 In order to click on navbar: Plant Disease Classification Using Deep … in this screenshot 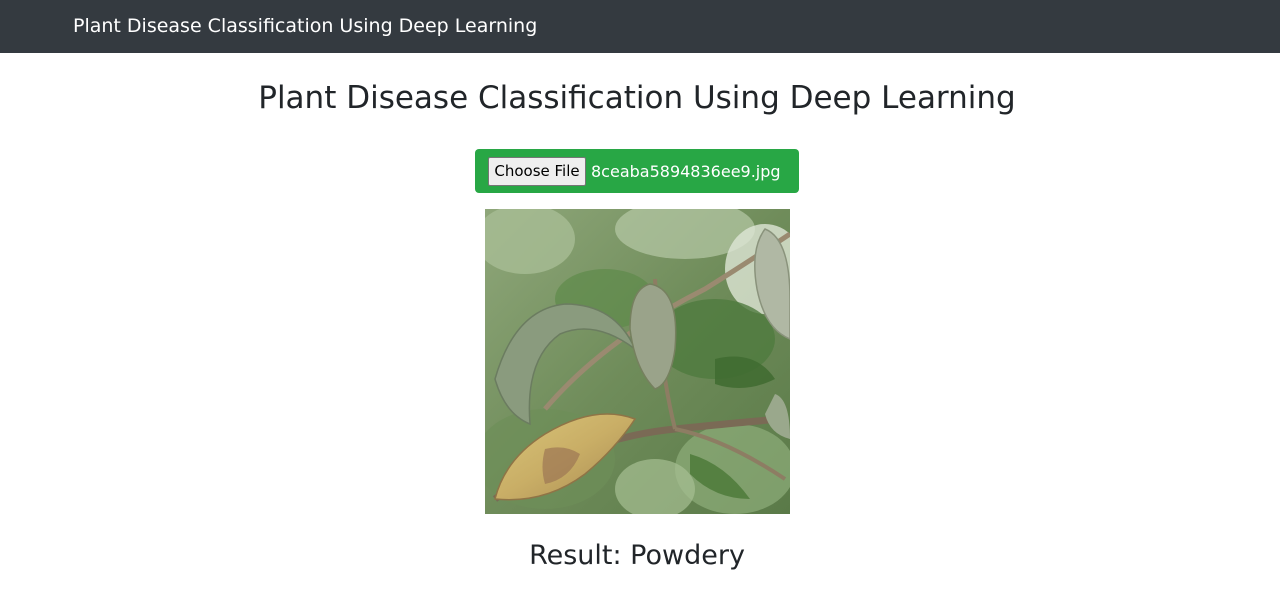, I will do `click(640, 26)`.